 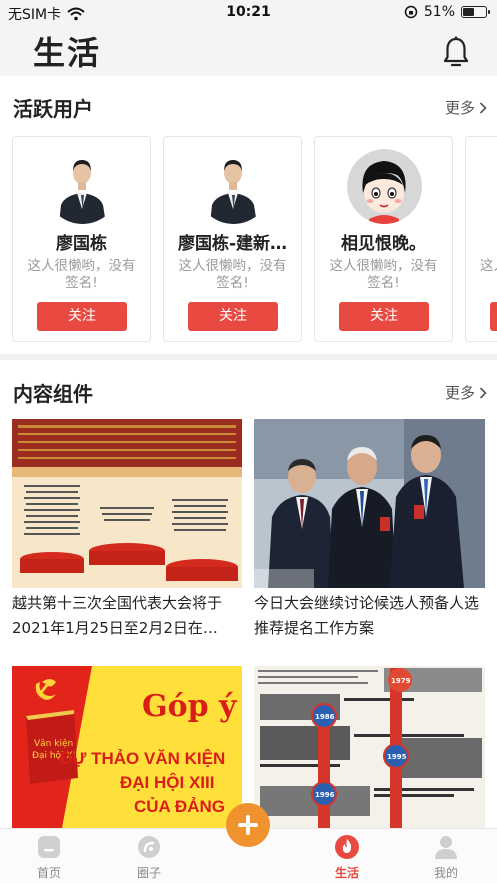 What do you see at coordinates (446, 847) in the screenshot?
I see `person-icon` at bounding box center [446, 847].